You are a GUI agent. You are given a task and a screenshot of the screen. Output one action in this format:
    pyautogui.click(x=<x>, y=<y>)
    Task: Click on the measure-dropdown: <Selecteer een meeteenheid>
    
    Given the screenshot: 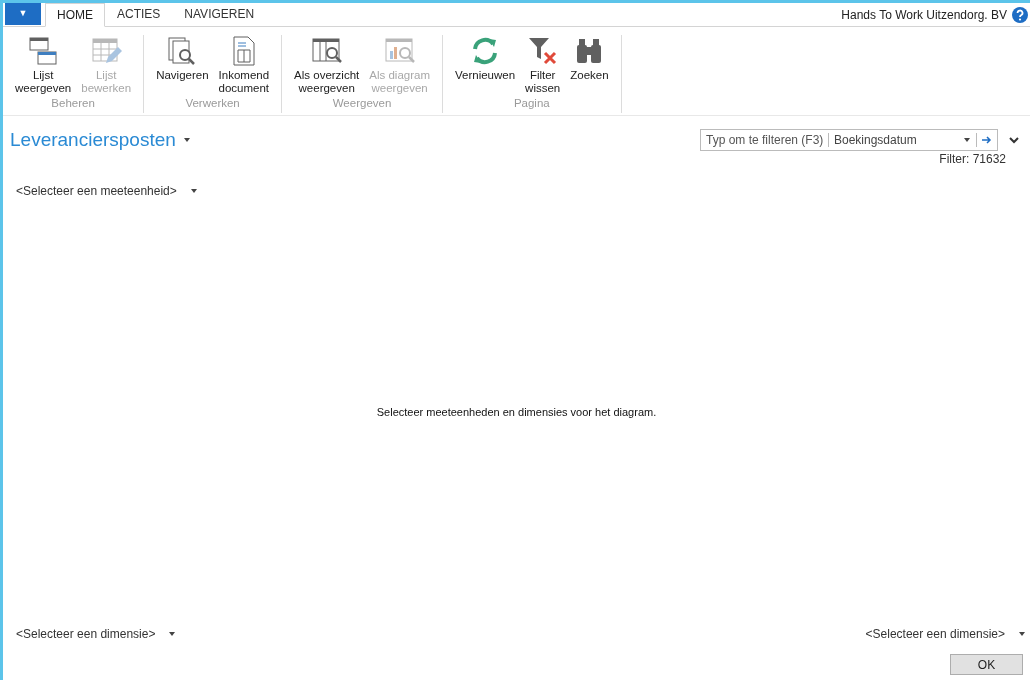 What is the action you would take?
    pyautogui.click(x=106, y=191)
    